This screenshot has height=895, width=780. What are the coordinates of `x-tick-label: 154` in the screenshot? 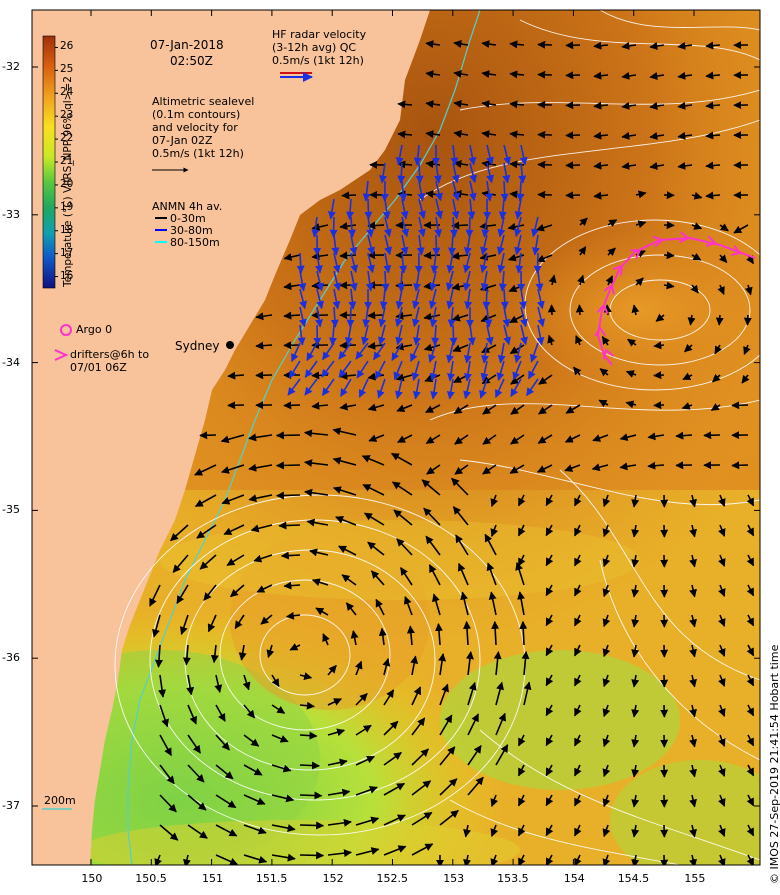 It's located at (574, 878).